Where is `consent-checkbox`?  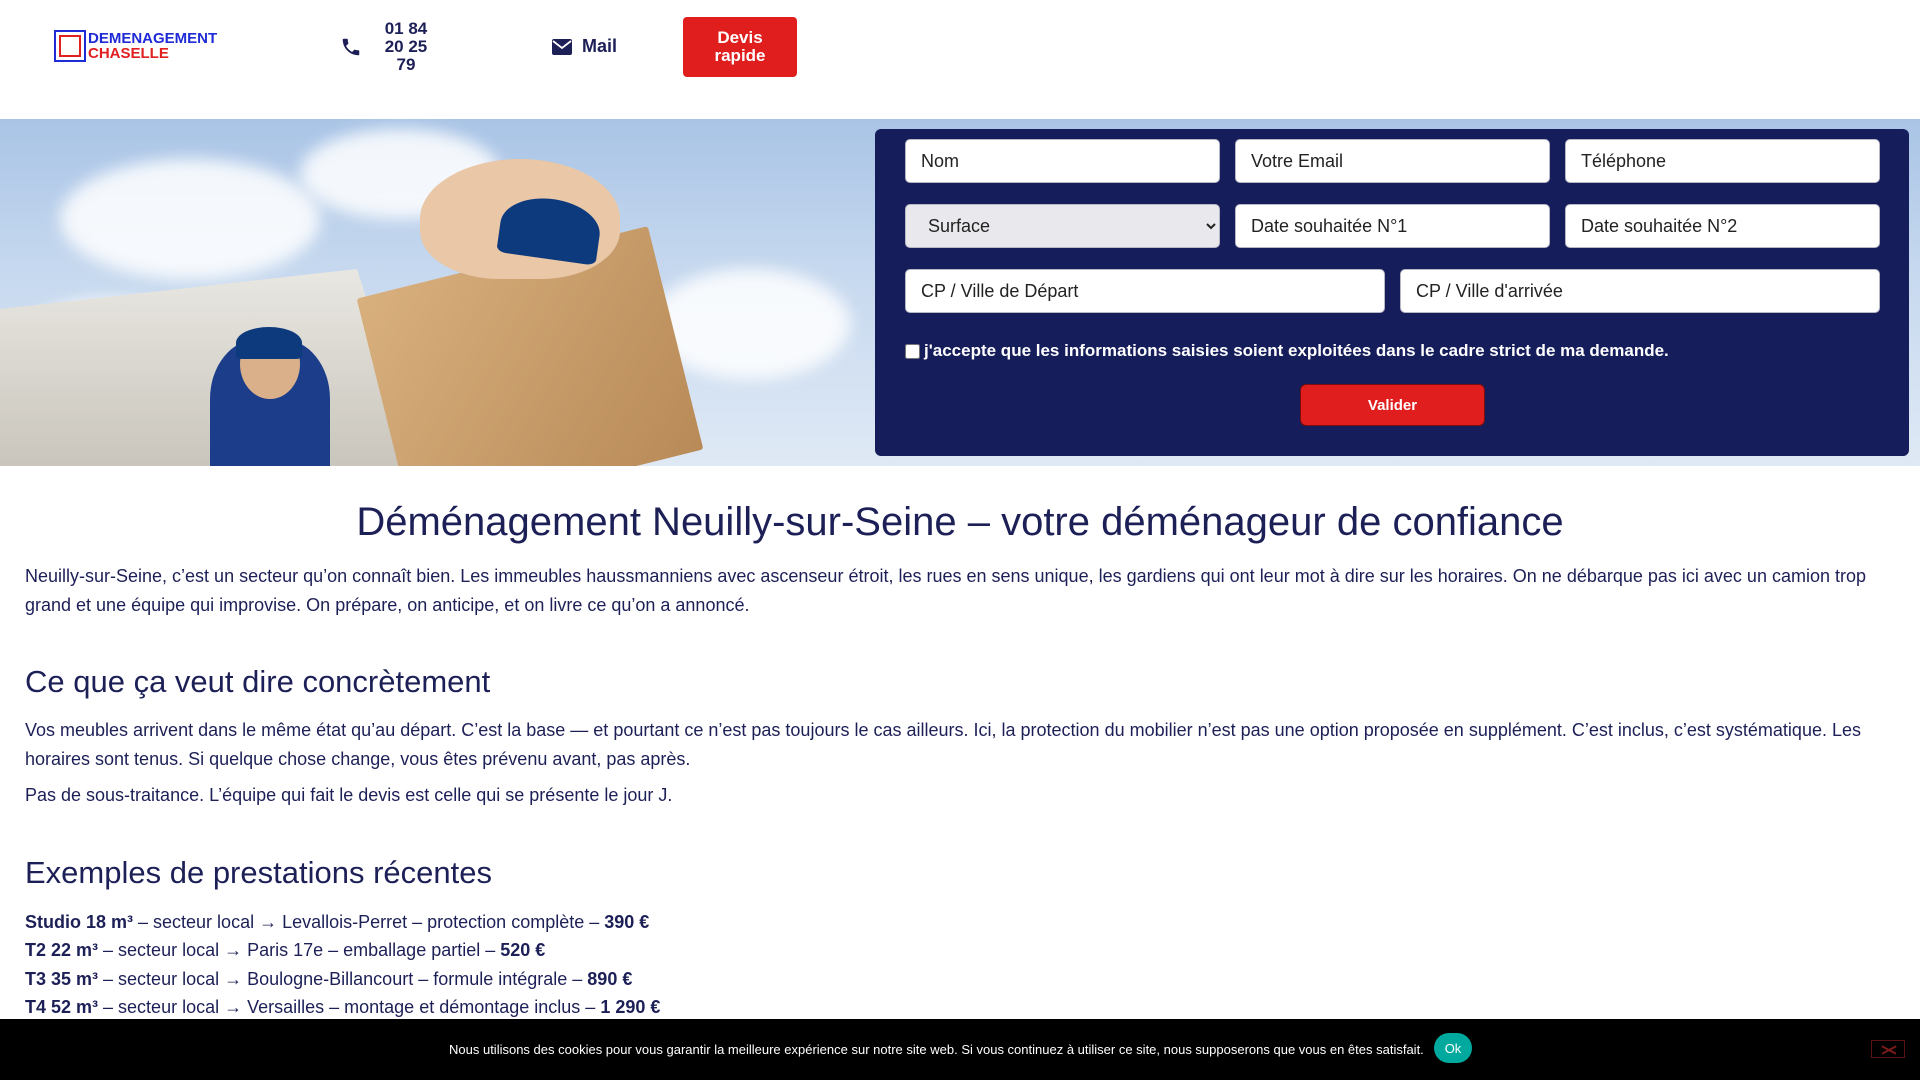 consent-checkbox is located at coordinates (912, 351).